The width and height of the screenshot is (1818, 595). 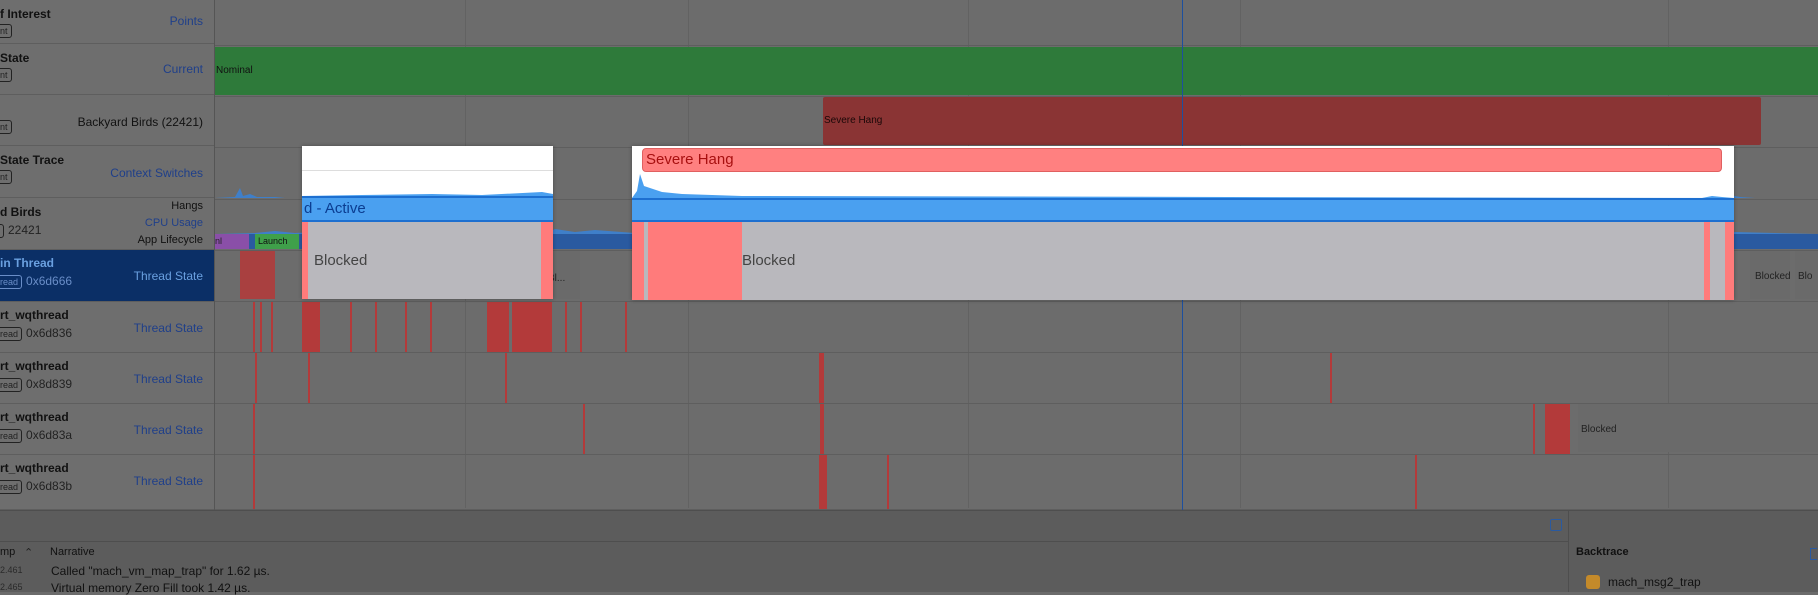 I want to click on metric-app-lifecycle-label: App Lifecycle, so click(x=170, y=240).